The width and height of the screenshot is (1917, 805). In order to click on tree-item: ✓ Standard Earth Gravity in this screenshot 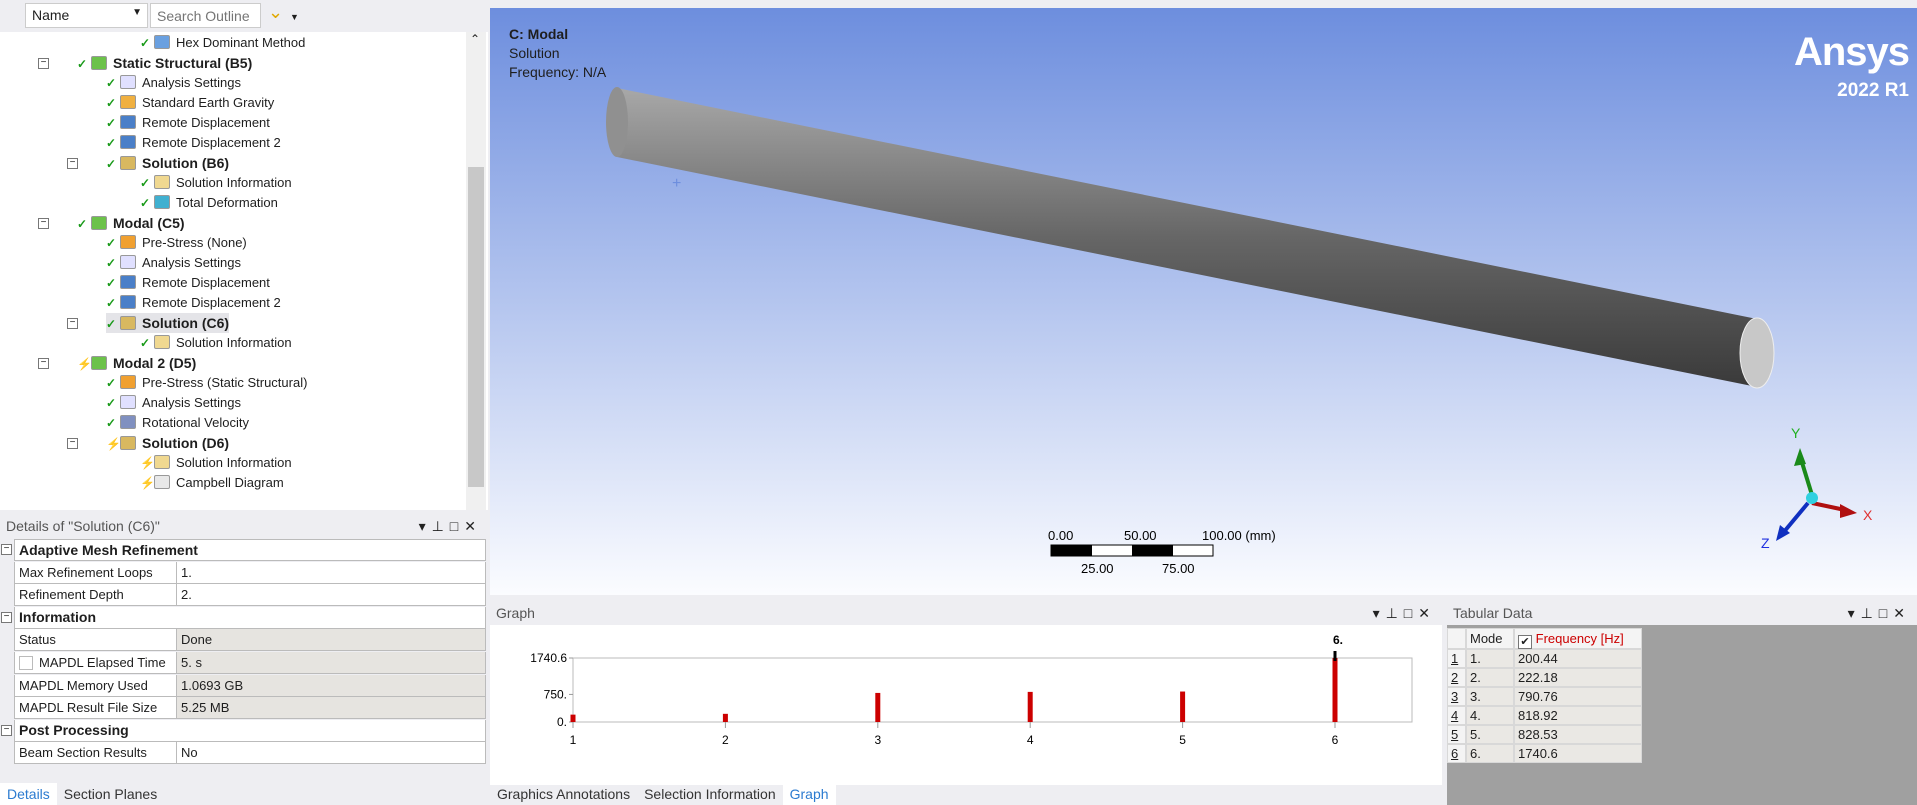, I will do `click(190, 103)`.